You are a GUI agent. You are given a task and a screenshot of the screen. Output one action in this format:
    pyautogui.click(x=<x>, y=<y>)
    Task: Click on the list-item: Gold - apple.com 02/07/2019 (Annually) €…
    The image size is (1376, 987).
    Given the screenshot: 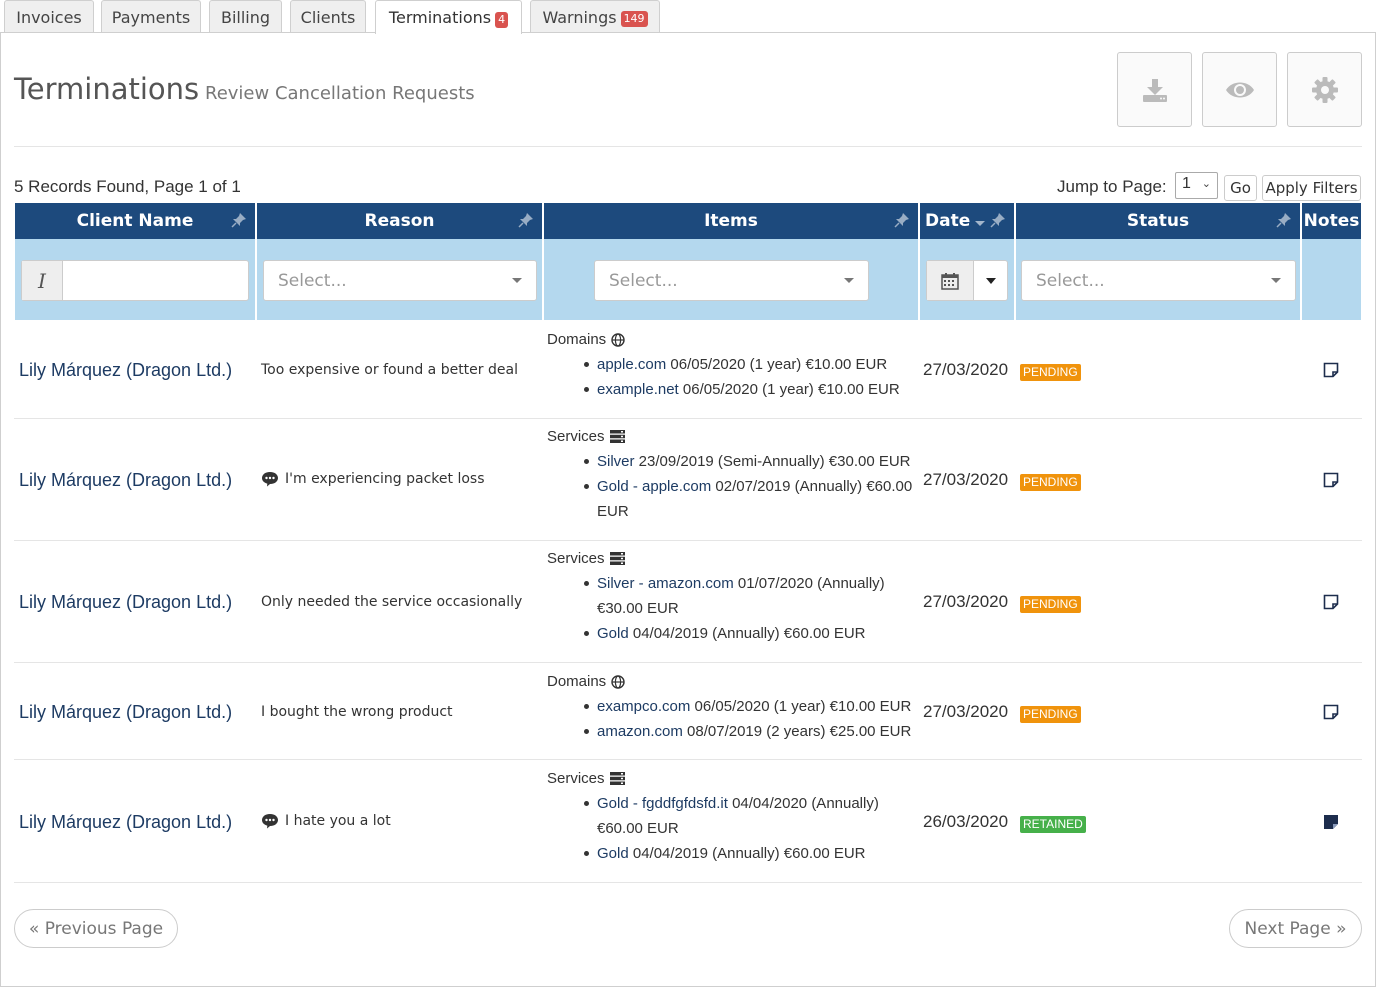 What is the action you would take?
    pyautogui.click(x=747, y=499)
    